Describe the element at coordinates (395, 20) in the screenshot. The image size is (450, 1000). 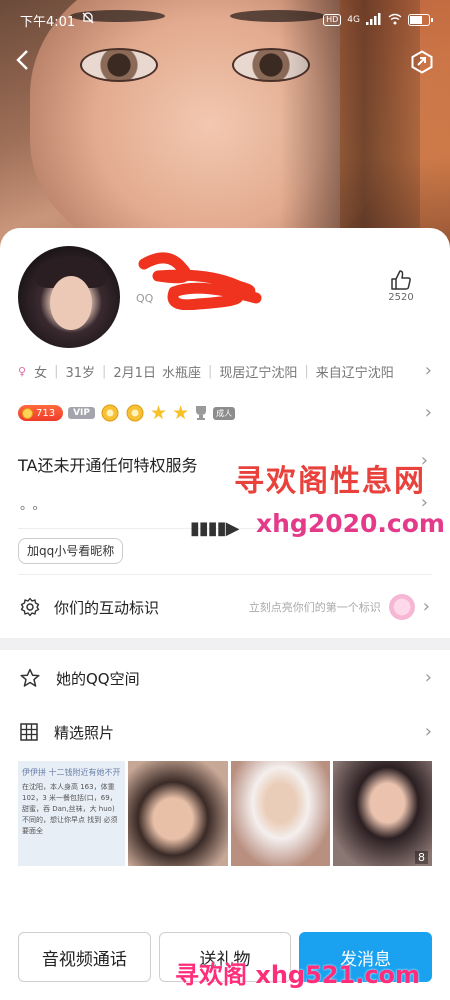
I see `wifi-icon` at that location.